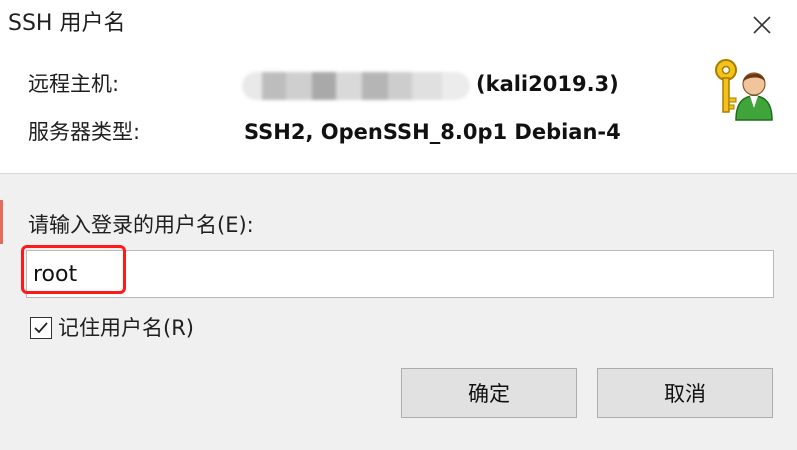 This screenshot has height=450, width=797. Describe the element at coordinates (547, 84) in the screenshot. I see `remote-host-value: (kali2019.3)` at that location.